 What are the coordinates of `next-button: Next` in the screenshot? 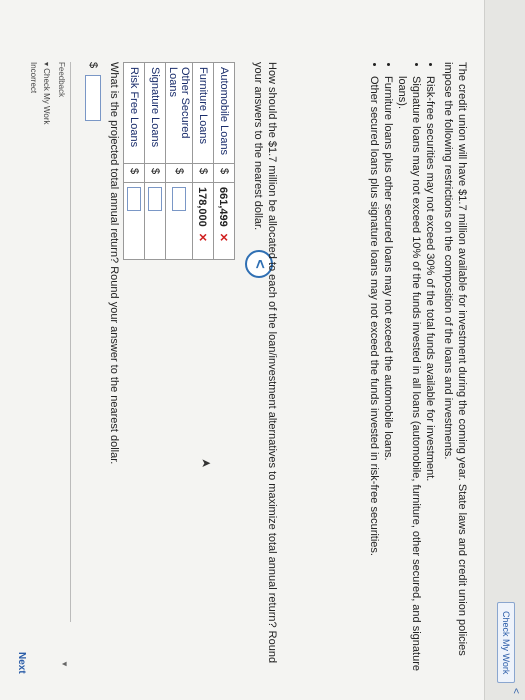 It's located at (21, 663).